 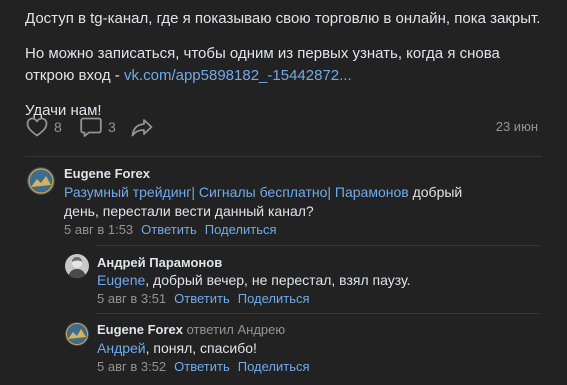 What do you see at coordinates (236, 329) in the screenshot?
I see `reply-to-label: ответил Андрею` at bounding box center [236, 329].